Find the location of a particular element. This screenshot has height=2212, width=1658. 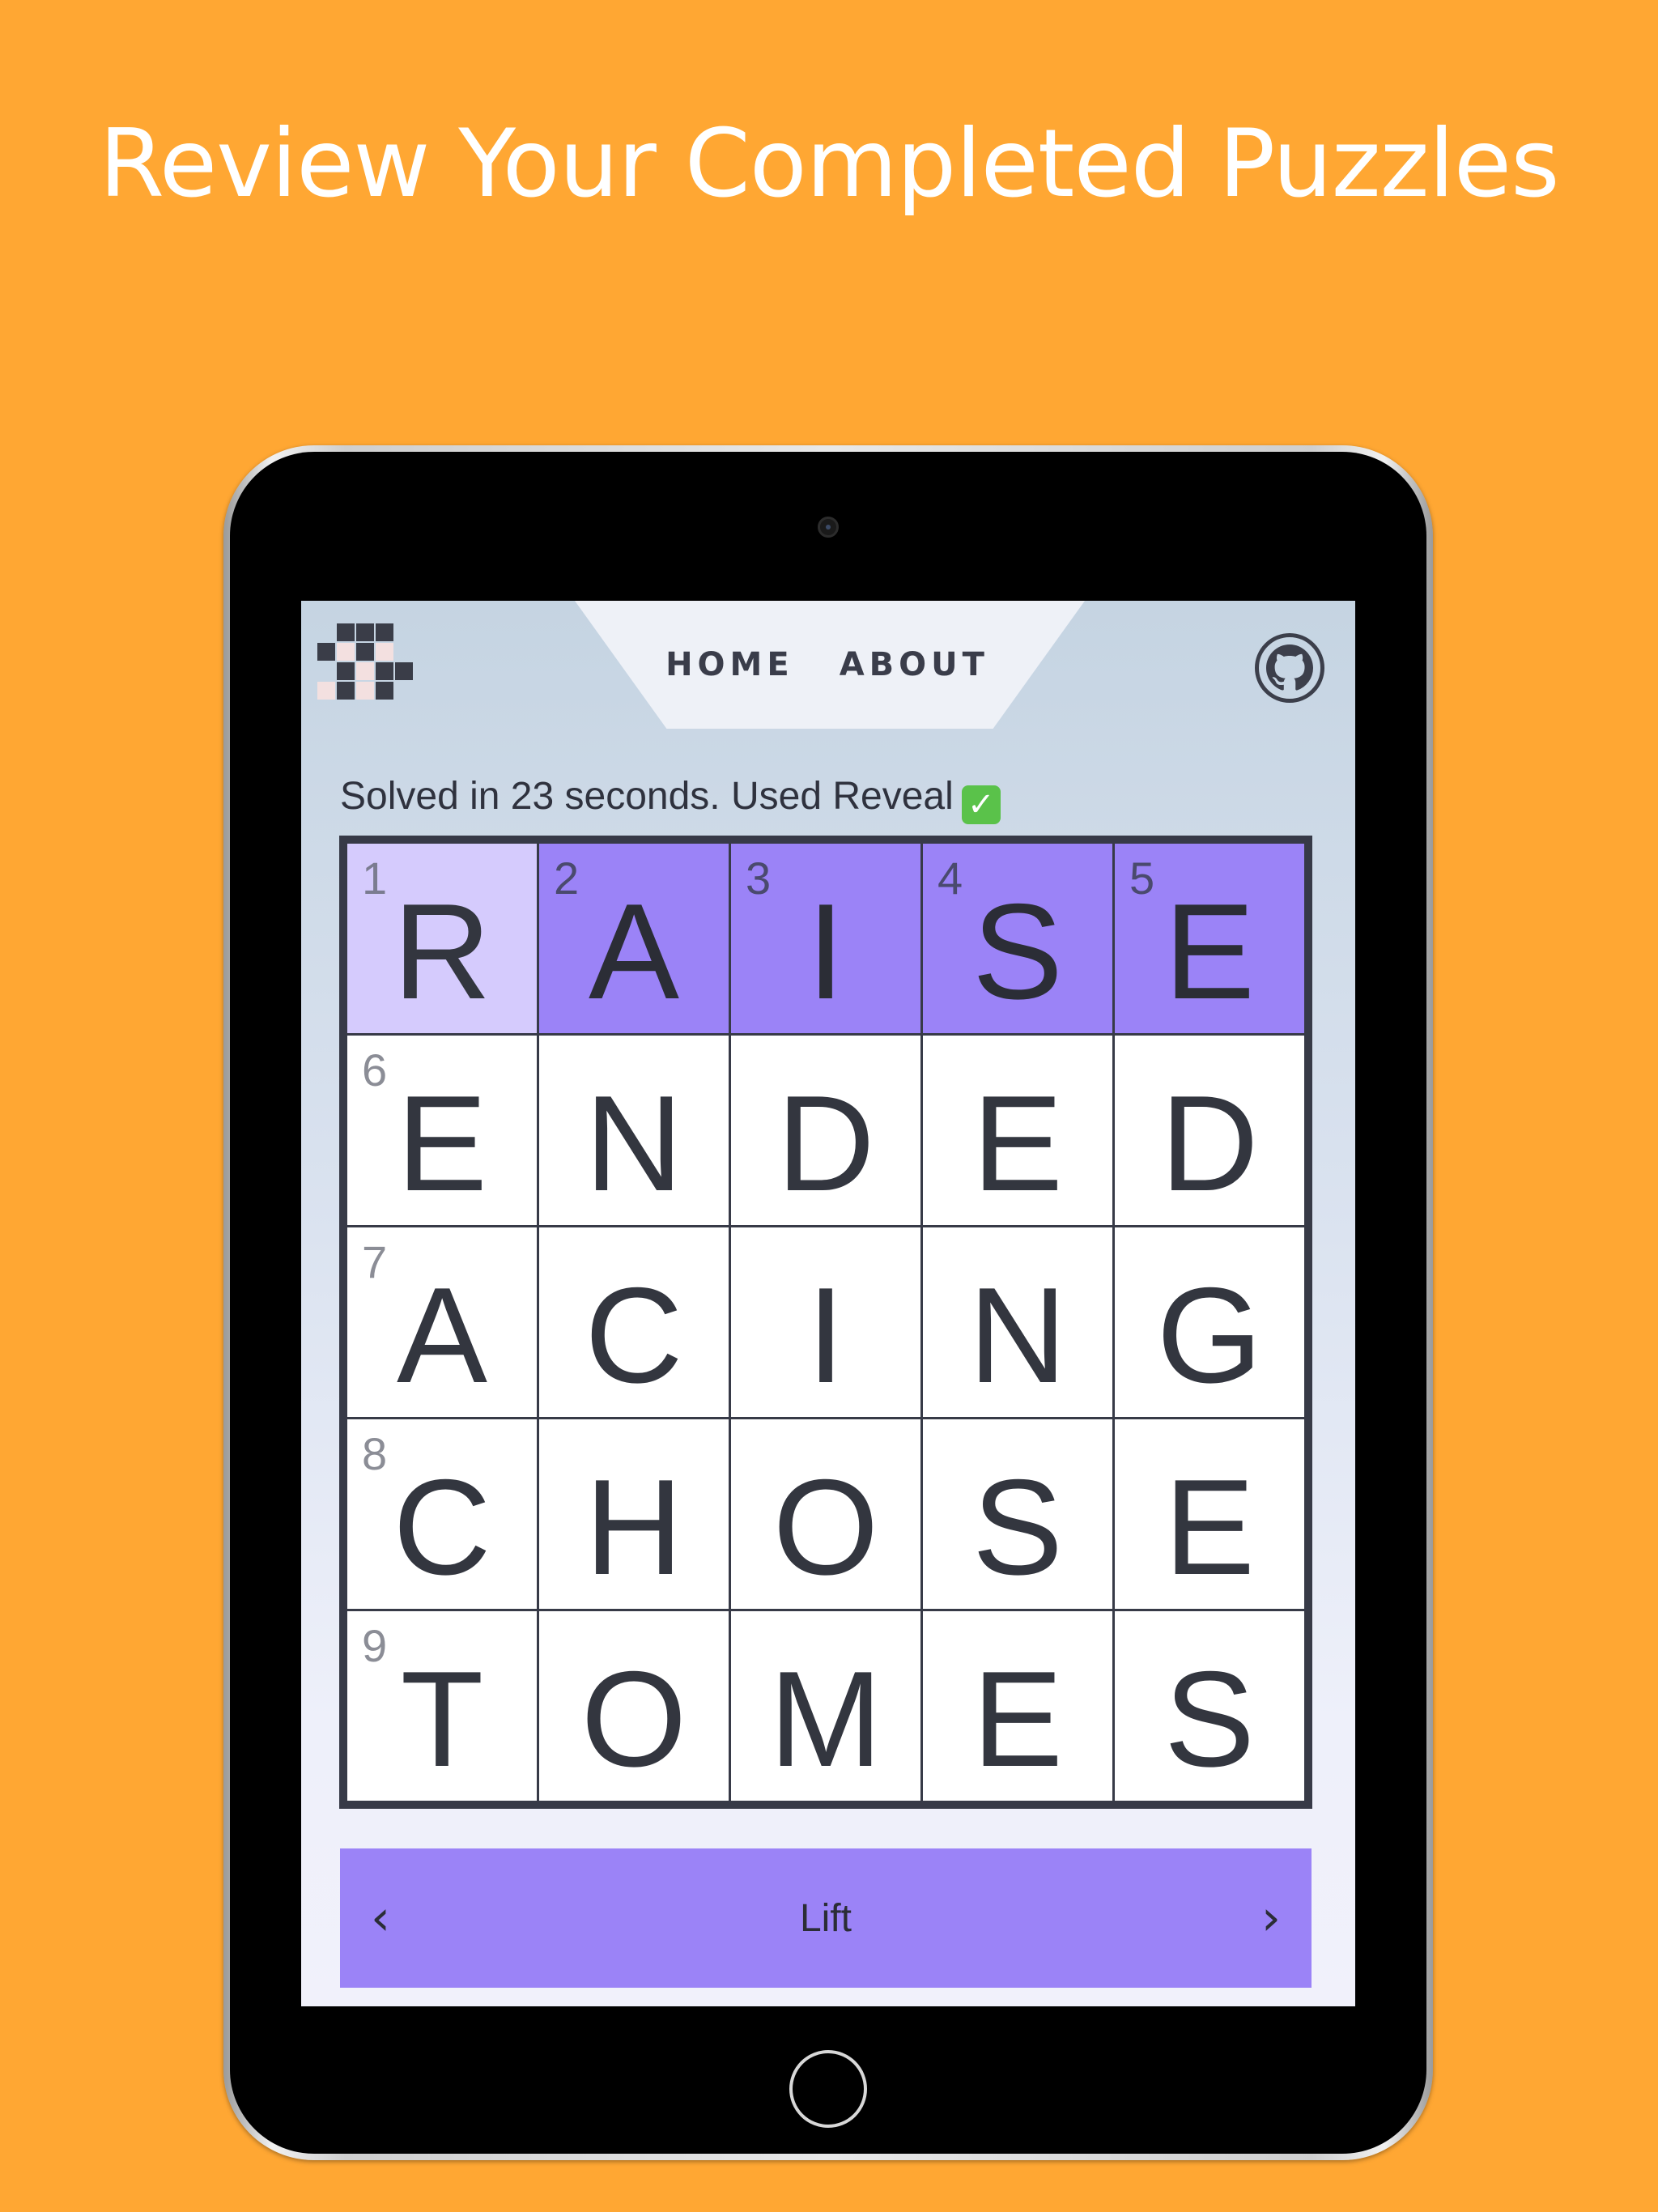

grid-cell: 9T is located at coordinates (442, 1706).